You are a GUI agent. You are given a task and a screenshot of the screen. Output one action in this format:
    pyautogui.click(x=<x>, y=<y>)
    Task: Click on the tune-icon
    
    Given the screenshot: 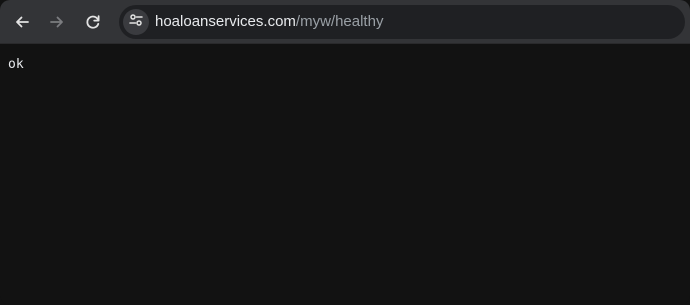 What is the action you would take?
    pyautogui.click(x=136, y=22)
    